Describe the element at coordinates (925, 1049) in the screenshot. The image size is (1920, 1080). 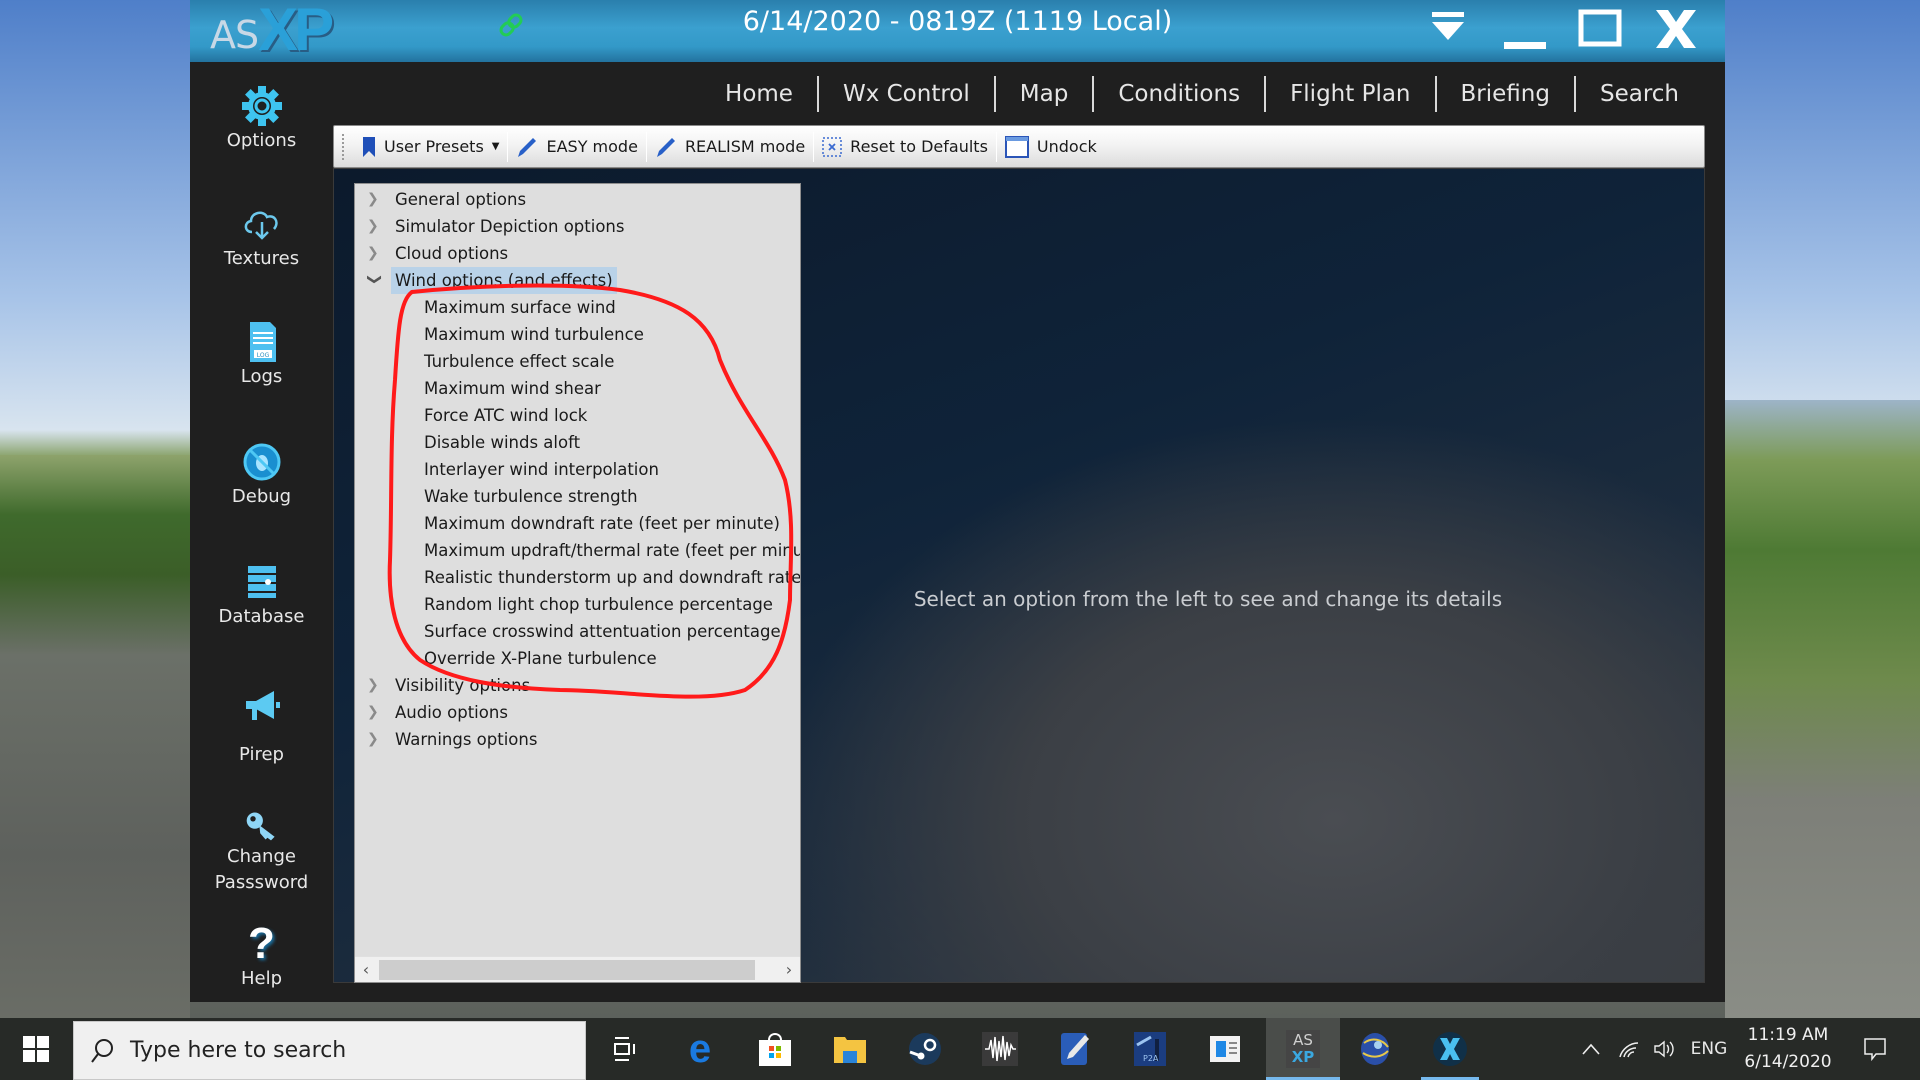
I see `steam-icon` at that location.